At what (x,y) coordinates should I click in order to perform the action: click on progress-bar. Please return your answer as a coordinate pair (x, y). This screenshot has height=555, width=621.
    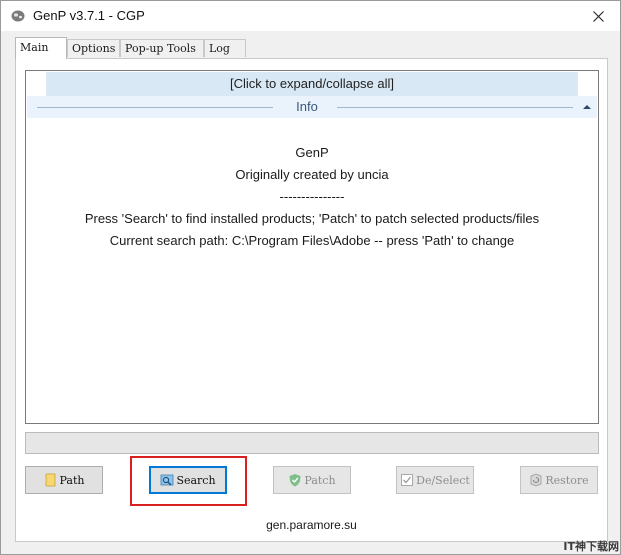
    Looking at the image, I should click on (312, 443).